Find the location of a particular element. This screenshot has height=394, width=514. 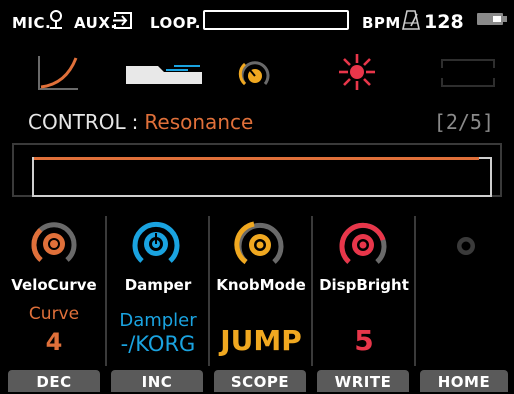

brightness-icon is located at coordinates (357, 72).